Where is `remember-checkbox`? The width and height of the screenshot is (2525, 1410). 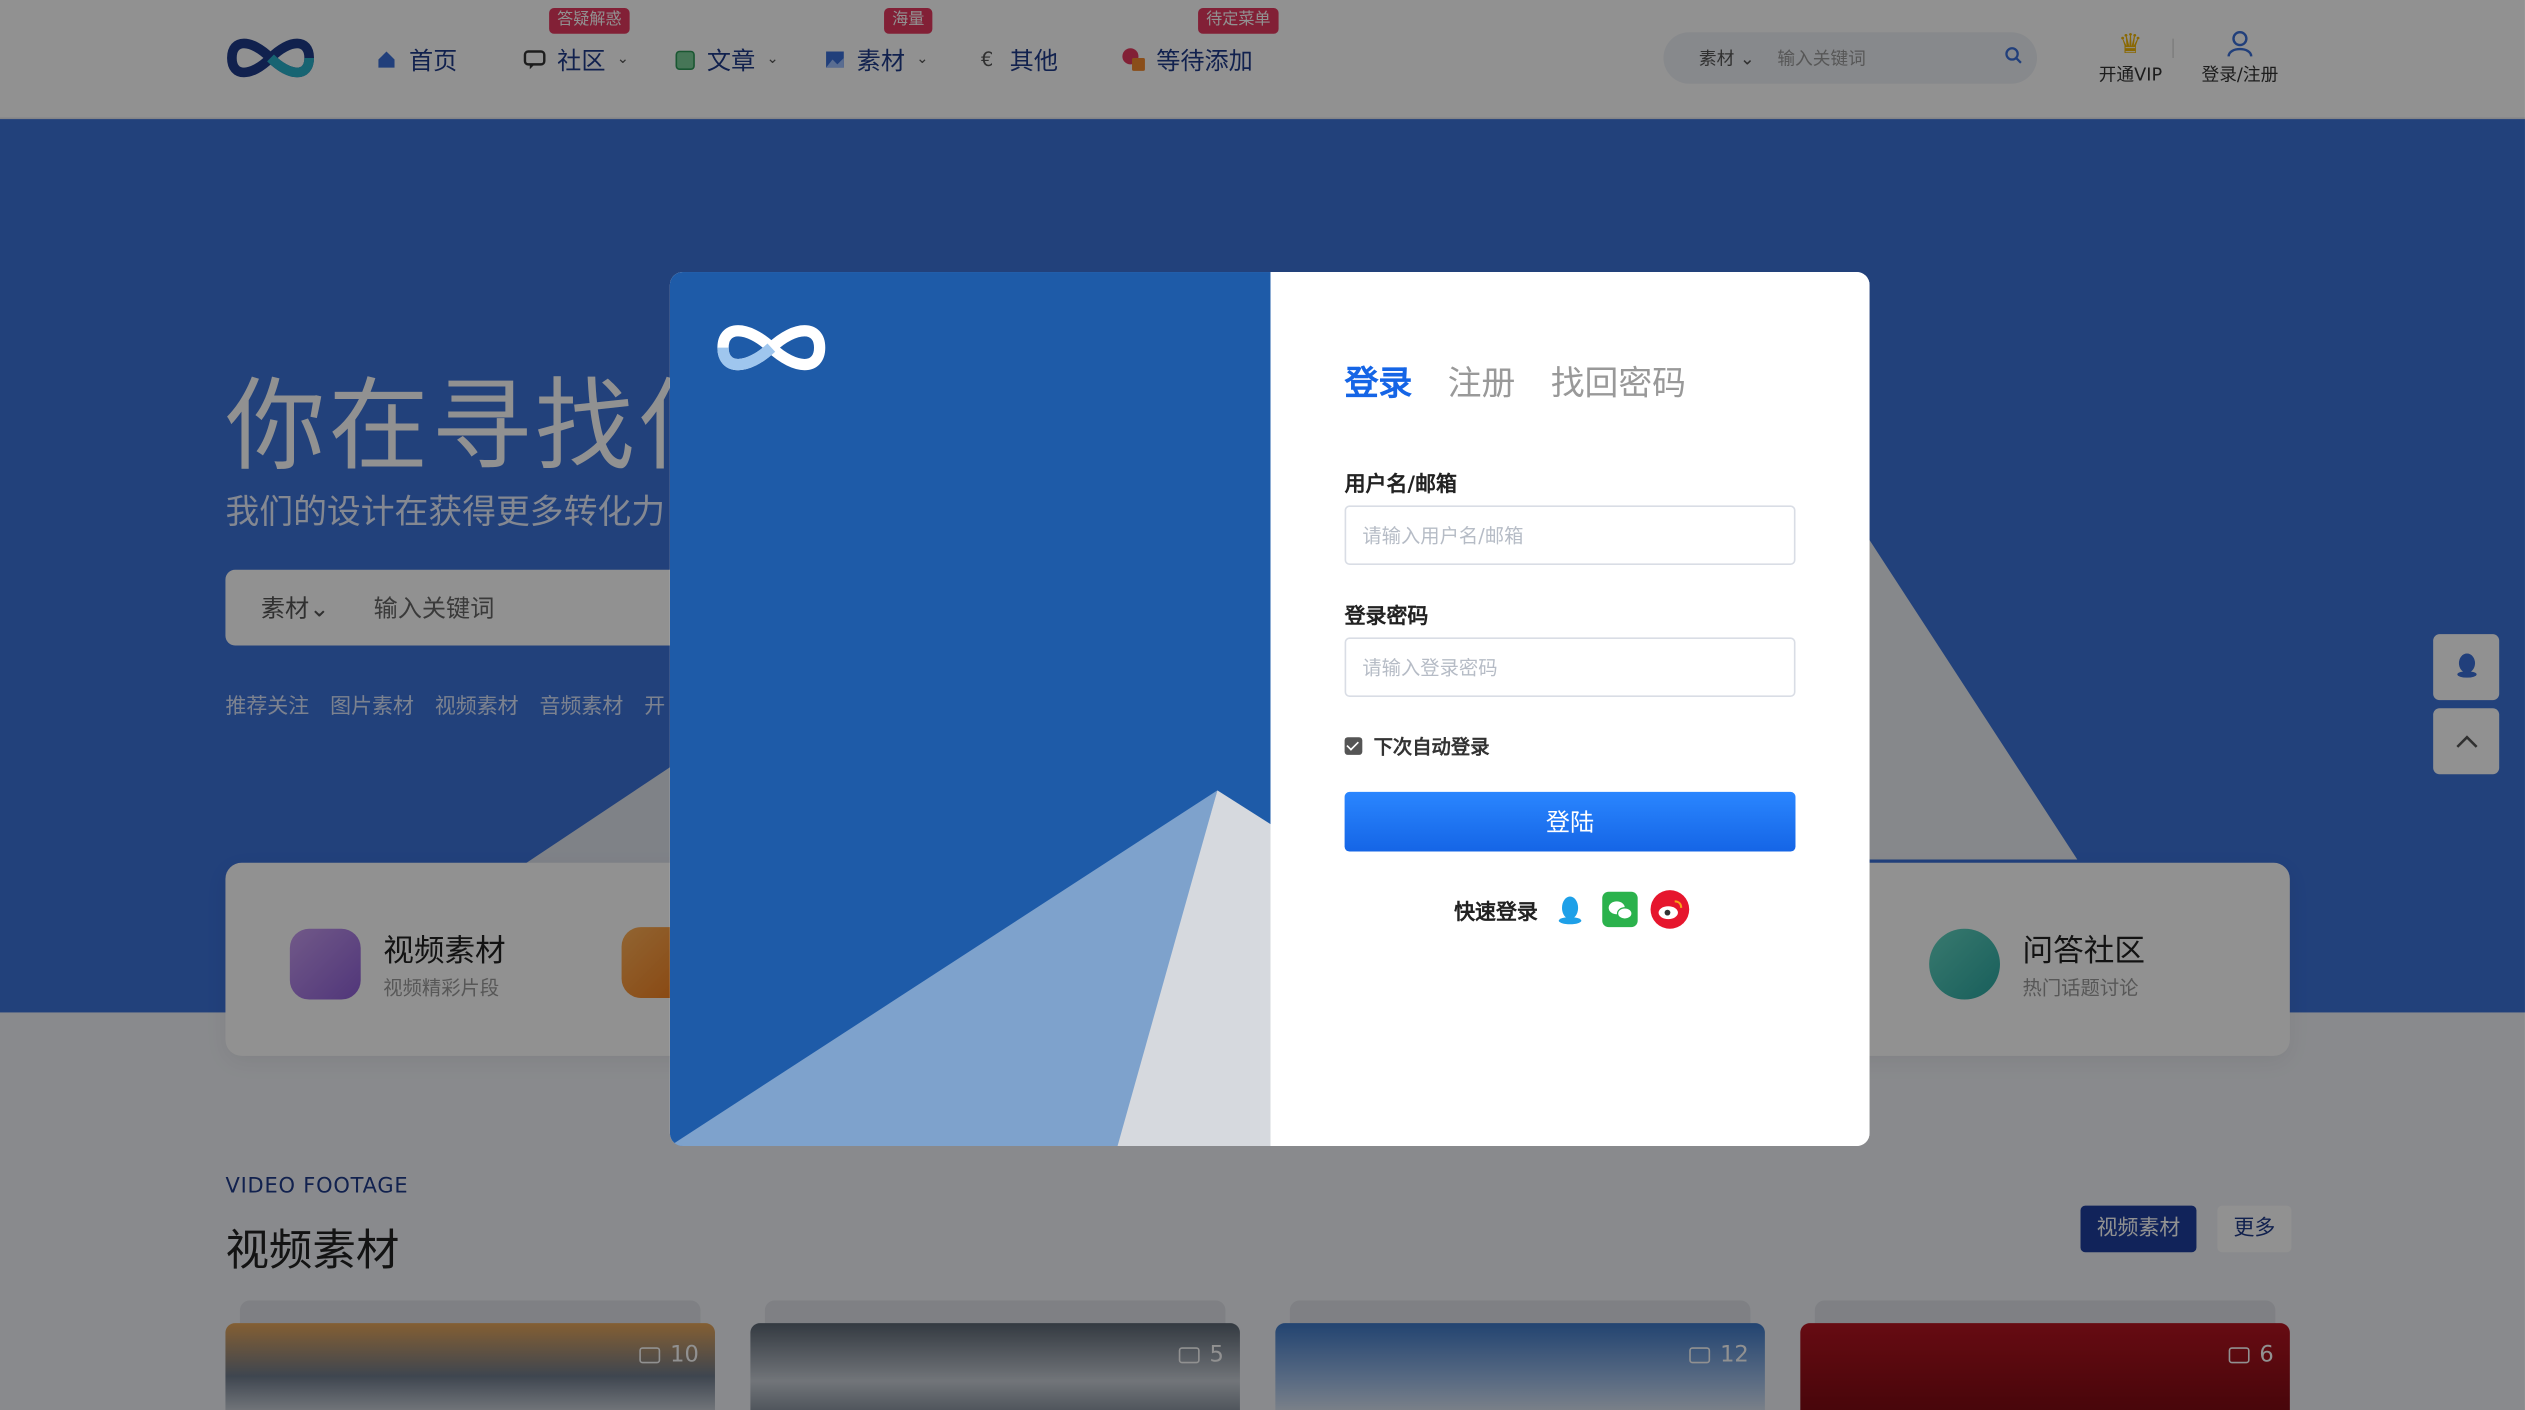
remember-checkbox is located at coordinates (1353, 746).